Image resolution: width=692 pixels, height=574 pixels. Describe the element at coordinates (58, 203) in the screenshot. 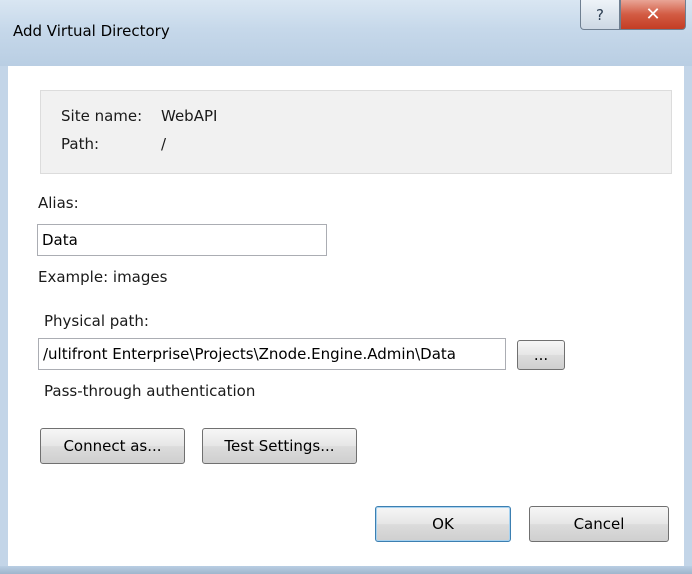

I see `alias-label: Alias:` at that location.